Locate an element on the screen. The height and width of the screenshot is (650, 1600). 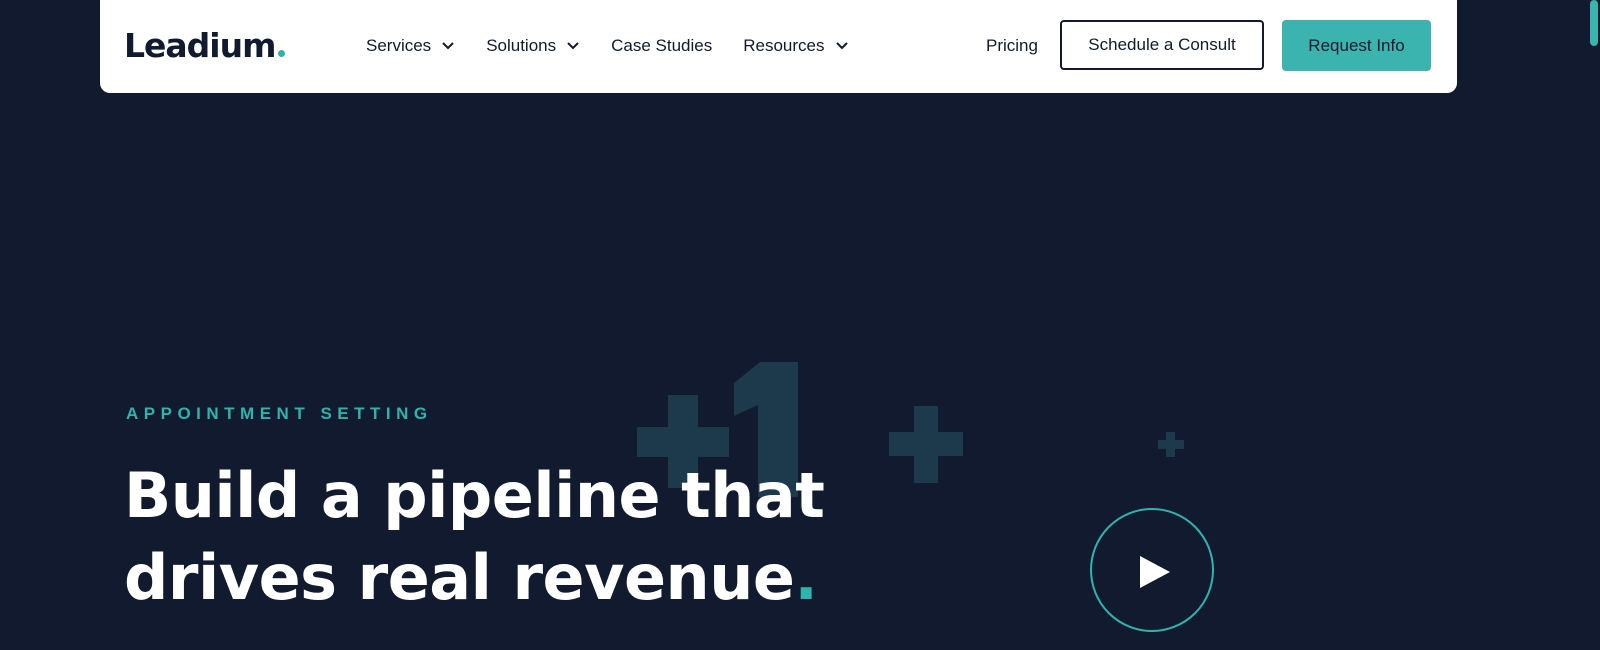
play-icon is located at coordinates (1155, 572).